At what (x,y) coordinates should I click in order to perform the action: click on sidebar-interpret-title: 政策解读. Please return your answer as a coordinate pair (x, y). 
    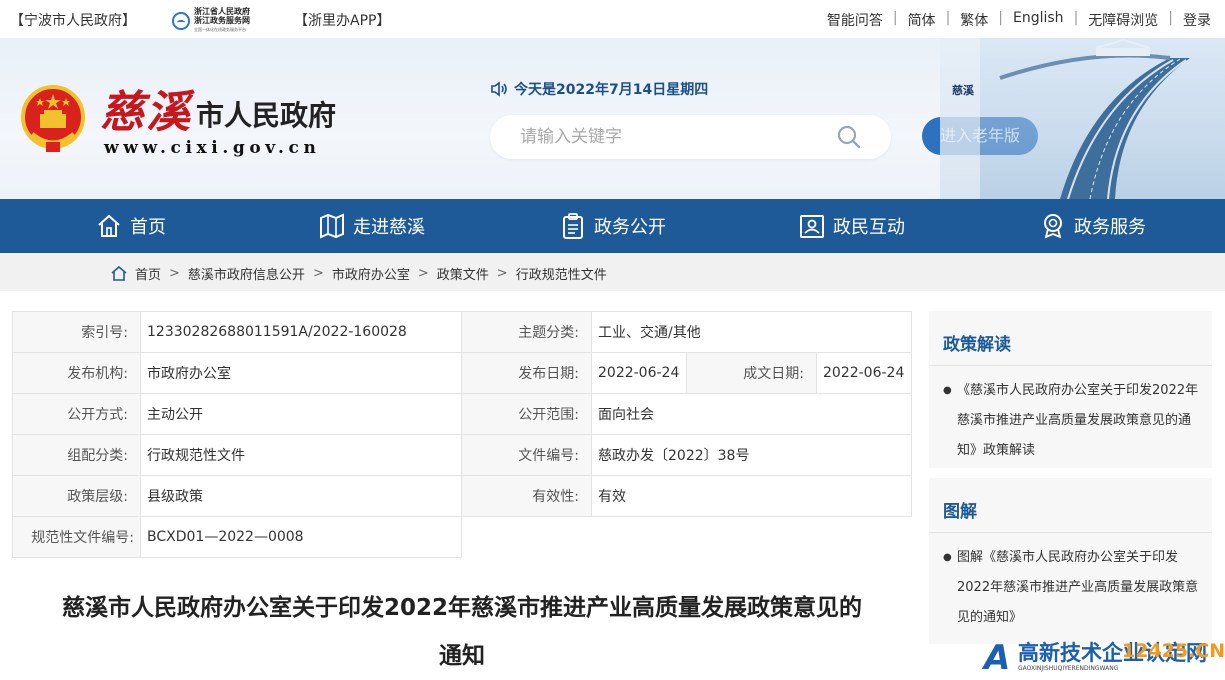
    Looking at the image, I should click on (1070, 338).